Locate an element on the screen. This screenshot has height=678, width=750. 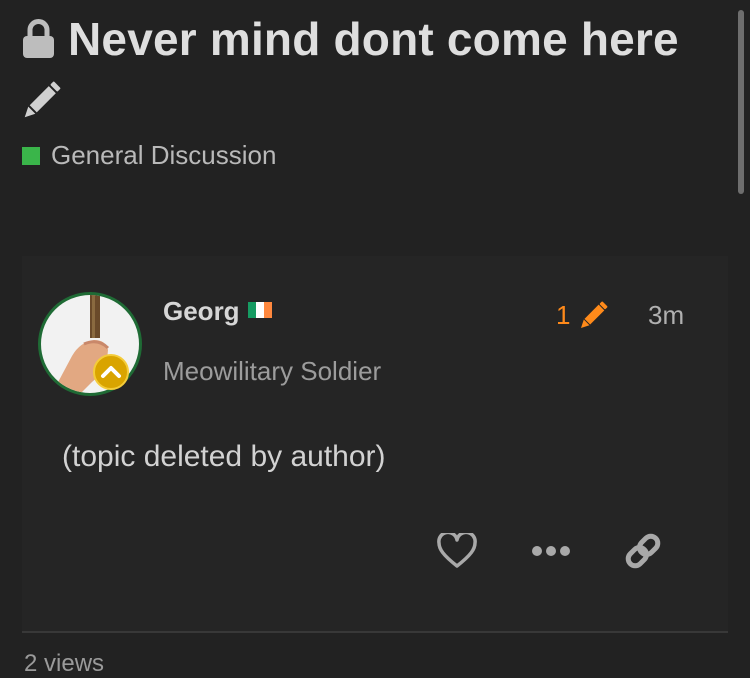
post-divider is located at coordinates (375, 632).